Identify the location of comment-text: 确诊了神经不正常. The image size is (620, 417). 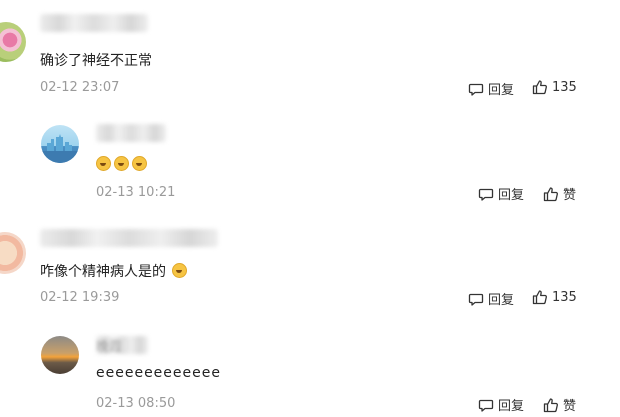
(96, 61).